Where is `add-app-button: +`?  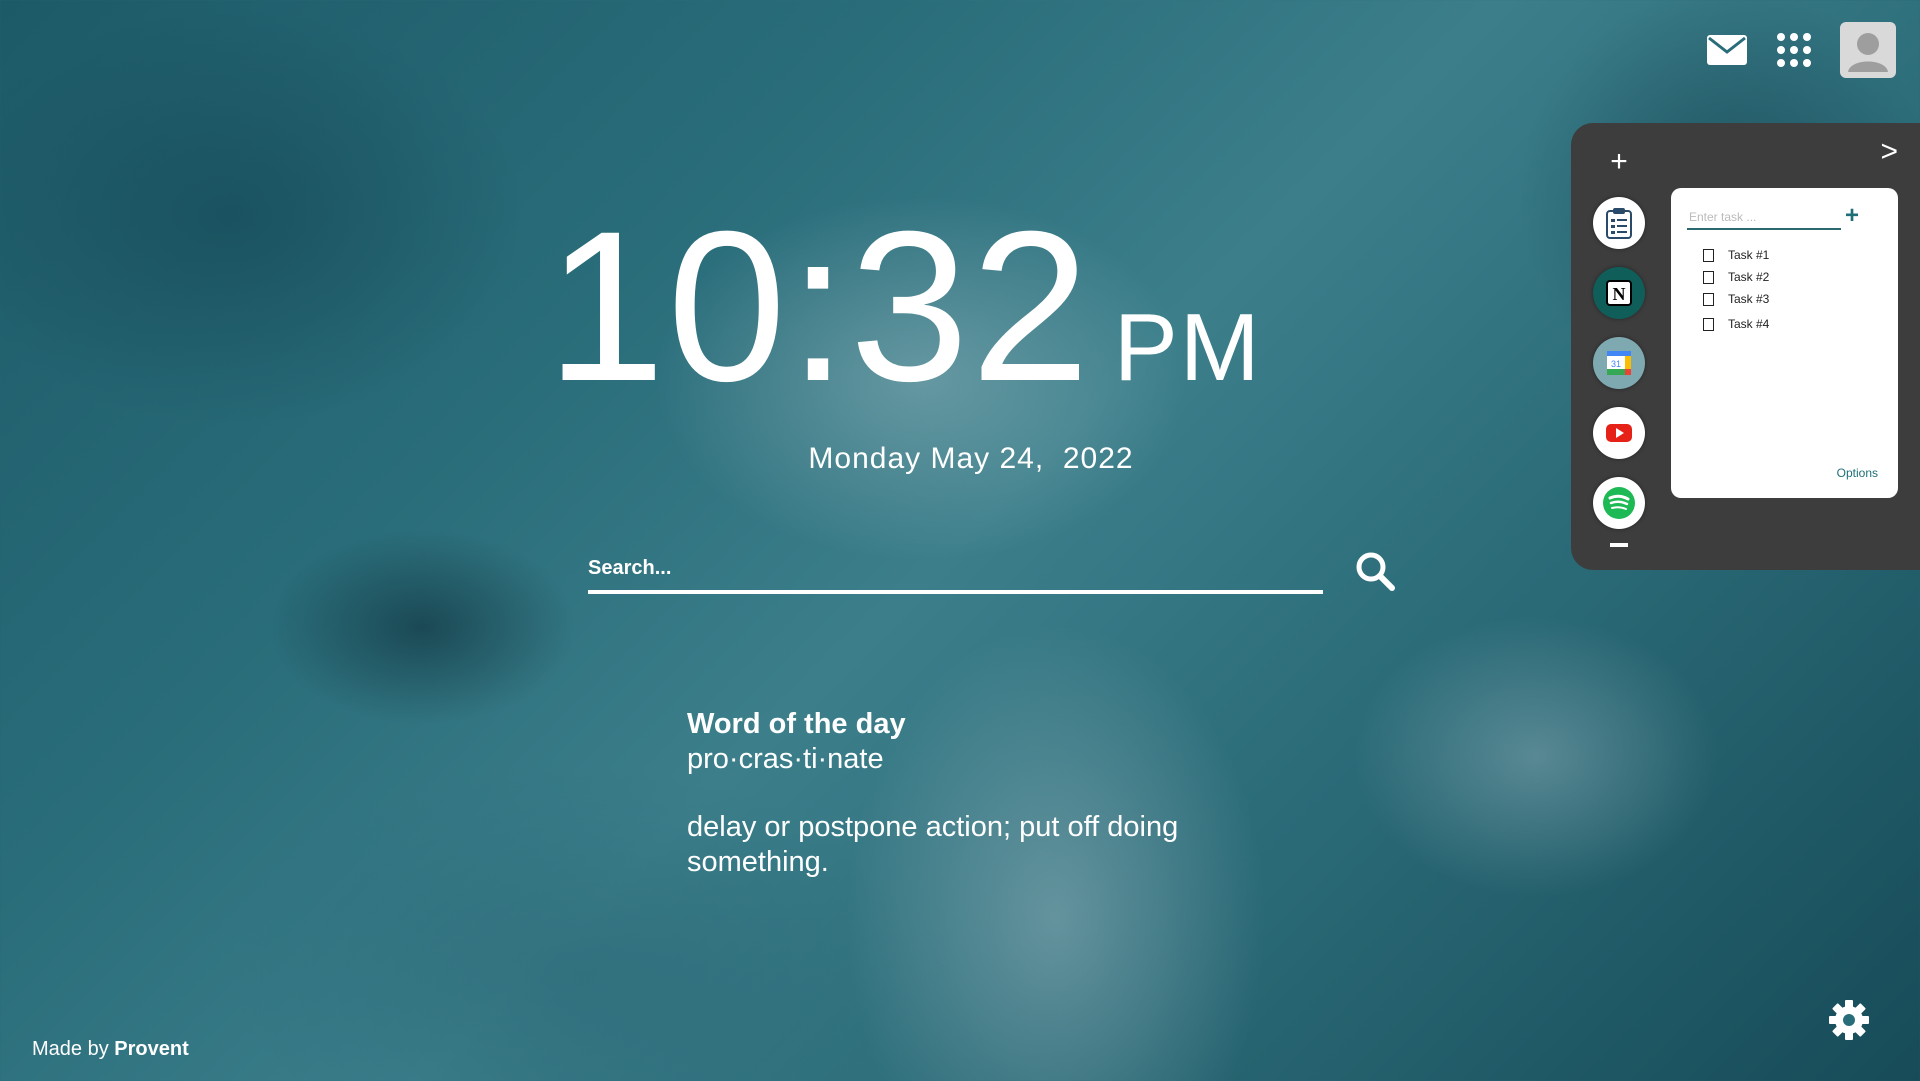
add-app-button: + is located at coordinates (1619, 162).